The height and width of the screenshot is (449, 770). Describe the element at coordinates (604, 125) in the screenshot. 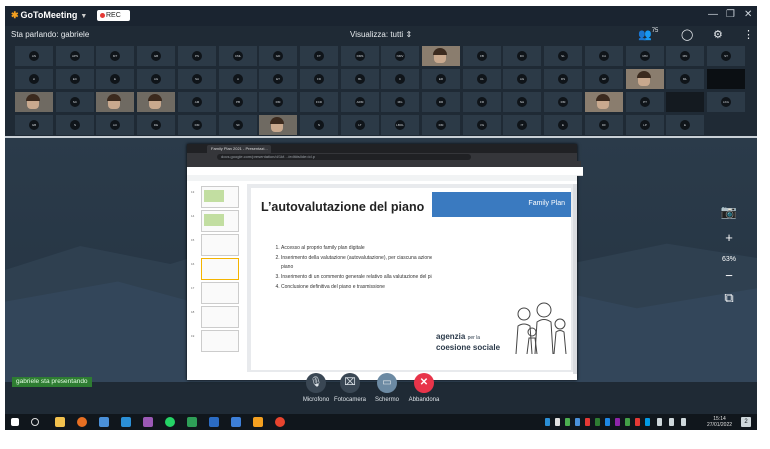

I see `attendee-tile: DF` at that location.